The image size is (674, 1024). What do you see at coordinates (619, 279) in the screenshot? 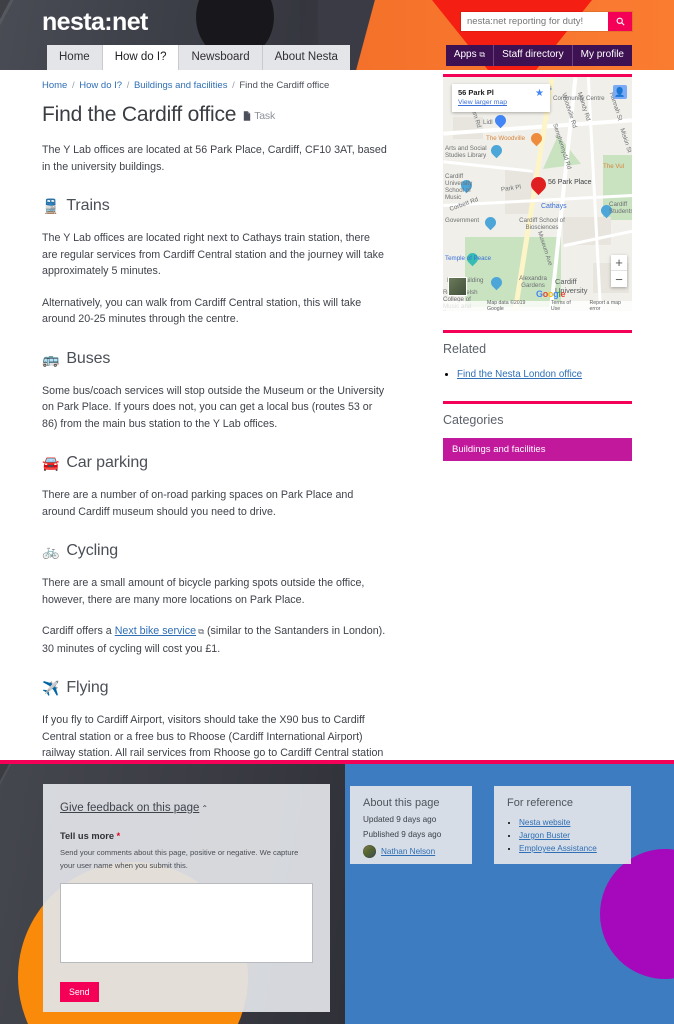
I see `zoom-out-button: −` at bounding box center [619, 279].